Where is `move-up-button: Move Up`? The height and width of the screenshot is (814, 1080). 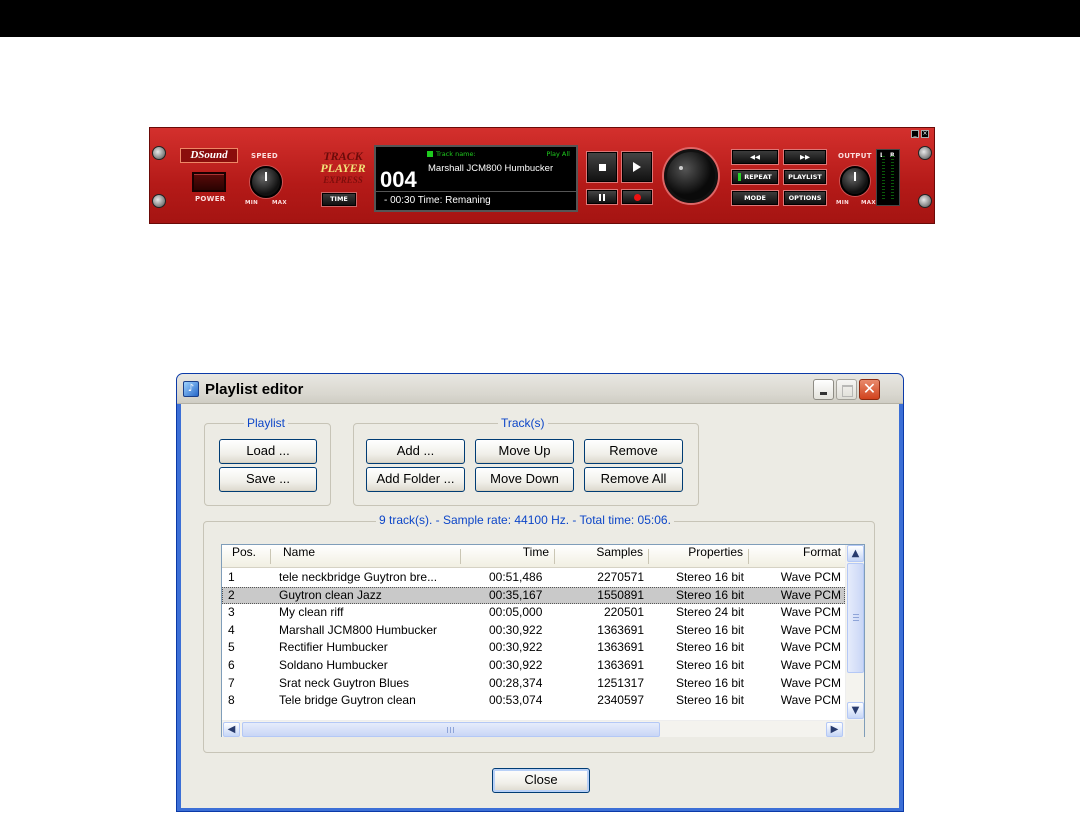 move-up-button: Move Up is located at coordinates (524, 451).